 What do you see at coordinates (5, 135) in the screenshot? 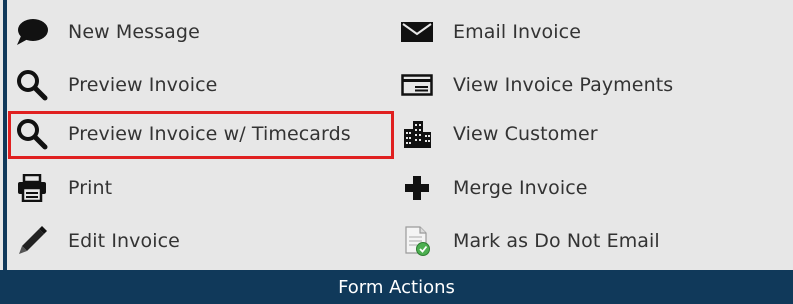
I see `panel-left-border` at bounding box center [5, 135].